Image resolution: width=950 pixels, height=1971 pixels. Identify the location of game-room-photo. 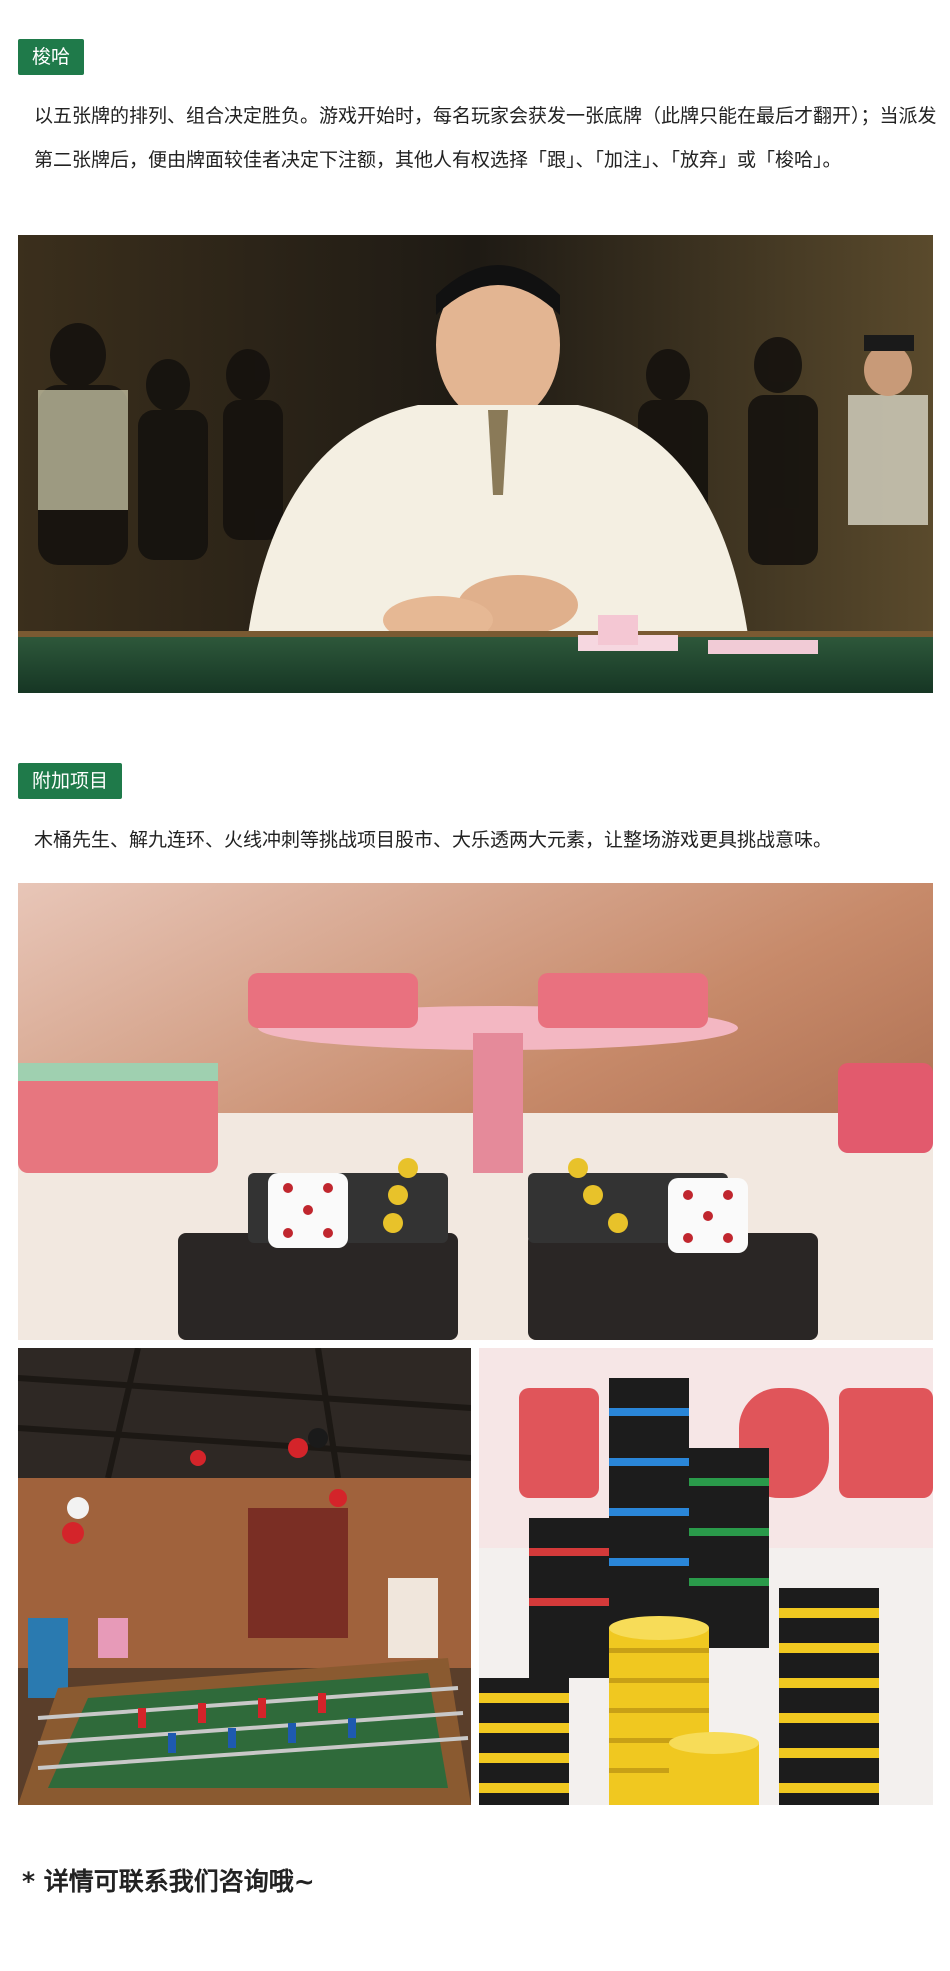
(244, 1576).